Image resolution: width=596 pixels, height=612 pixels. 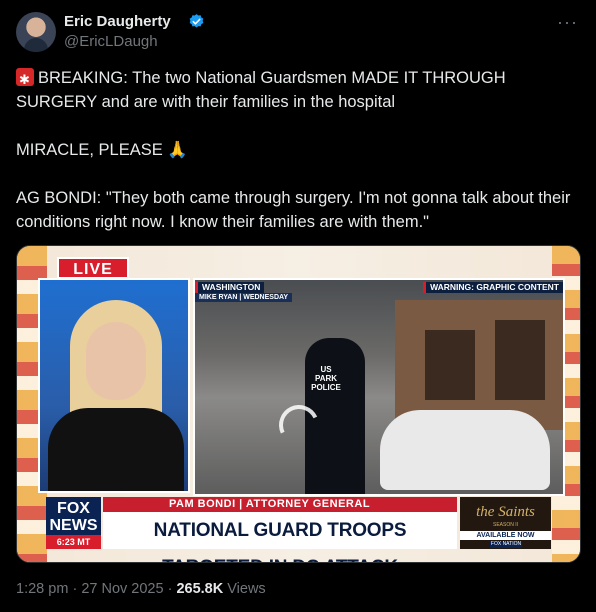 What do you see at coordinates (116, 449) in the screenshot?
I see `speaker-body` at bounding box center [116, 449].